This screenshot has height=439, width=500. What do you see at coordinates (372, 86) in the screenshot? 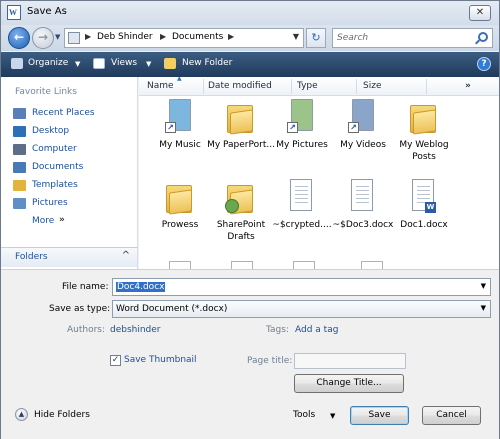
I see `column-size: Size` at bounding box center [372, 86].